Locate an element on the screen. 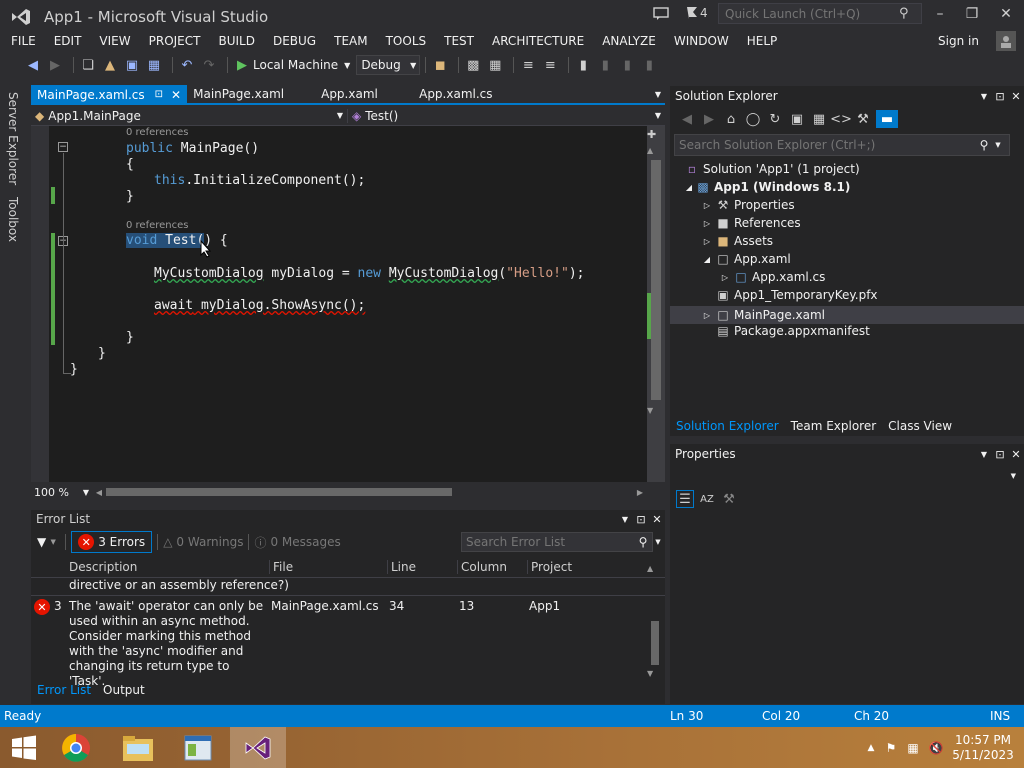 The width and height of the screenshot is (1024, 768). member-dropdown: ◈ Test() ▼ is located at coordinates (506, 115).